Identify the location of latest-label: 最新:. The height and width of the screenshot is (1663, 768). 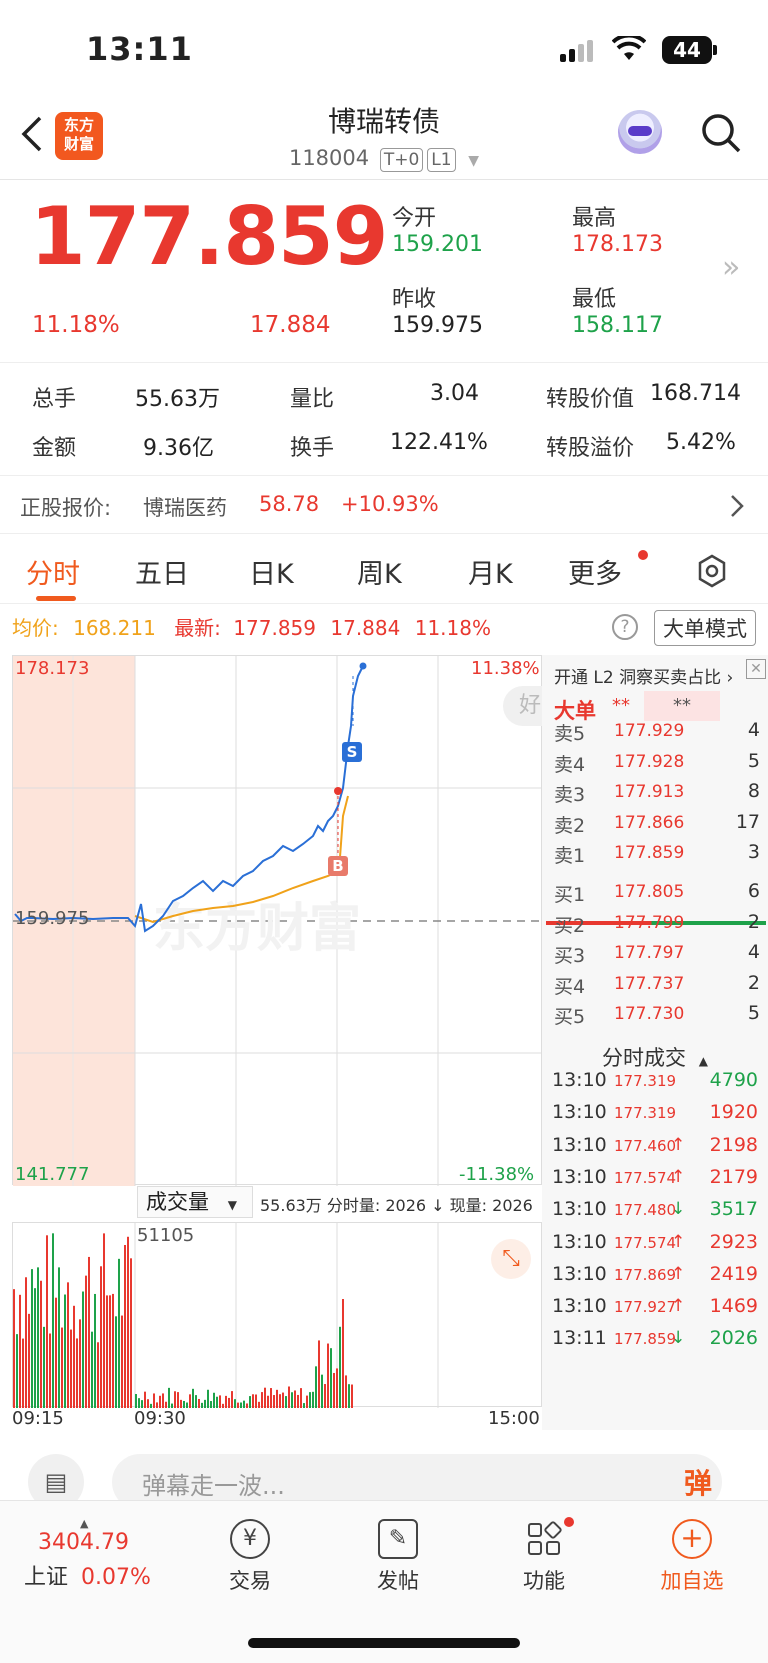
(197, 628).